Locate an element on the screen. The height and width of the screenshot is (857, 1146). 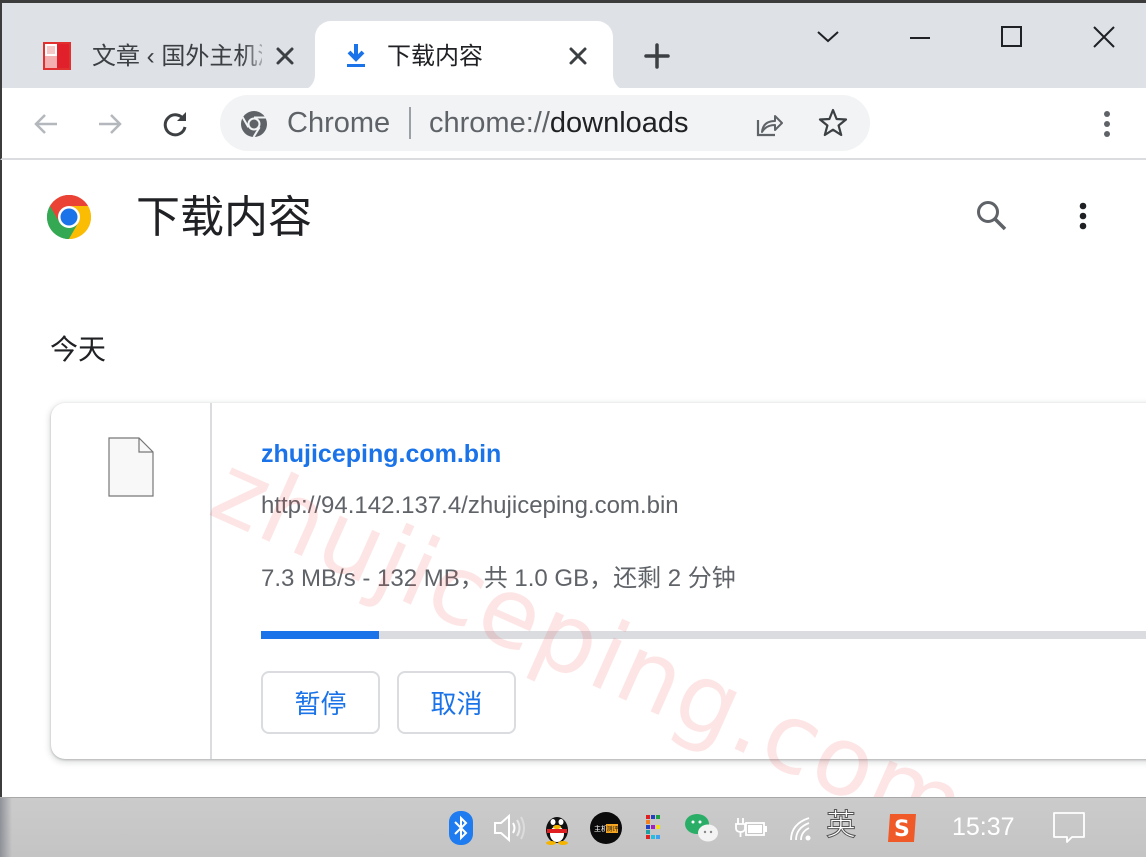
arrow-left-icon is located at coordinates (45, 124).